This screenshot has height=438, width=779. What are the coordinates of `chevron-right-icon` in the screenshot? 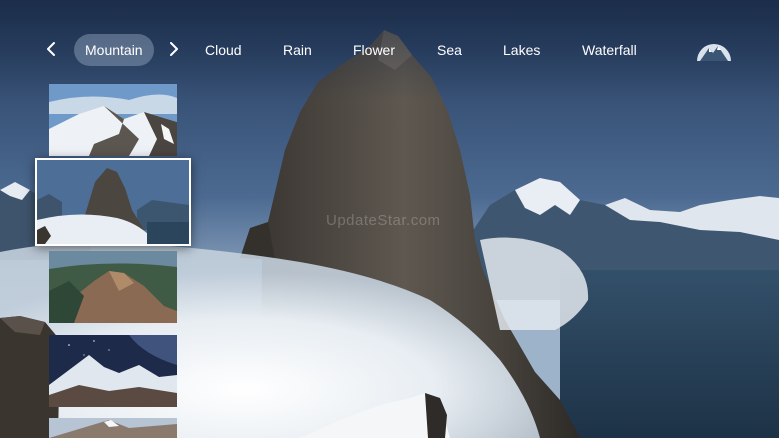 It's located at (174, 49).